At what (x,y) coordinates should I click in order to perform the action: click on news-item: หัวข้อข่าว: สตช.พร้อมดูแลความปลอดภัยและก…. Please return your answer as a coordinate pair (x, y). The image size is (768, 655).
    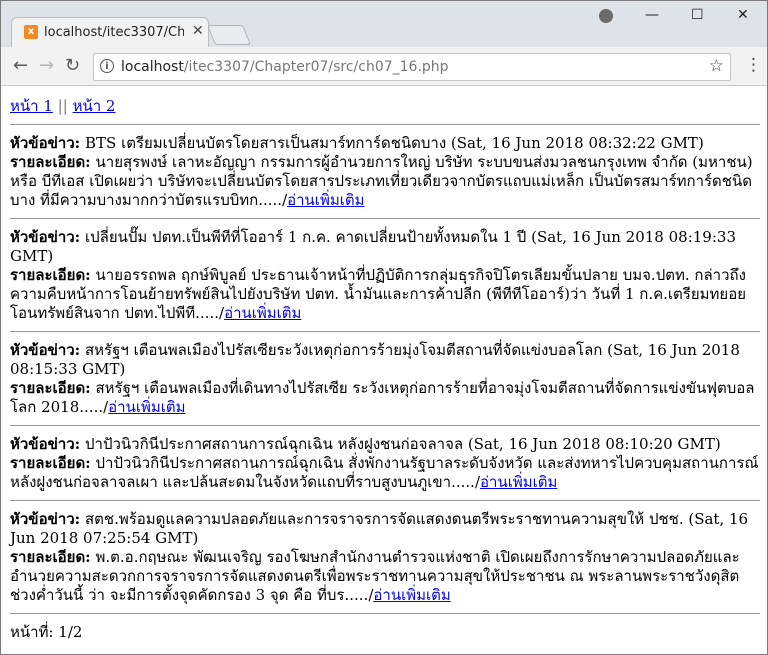
    Looking at the image, I should click on (385, 557).